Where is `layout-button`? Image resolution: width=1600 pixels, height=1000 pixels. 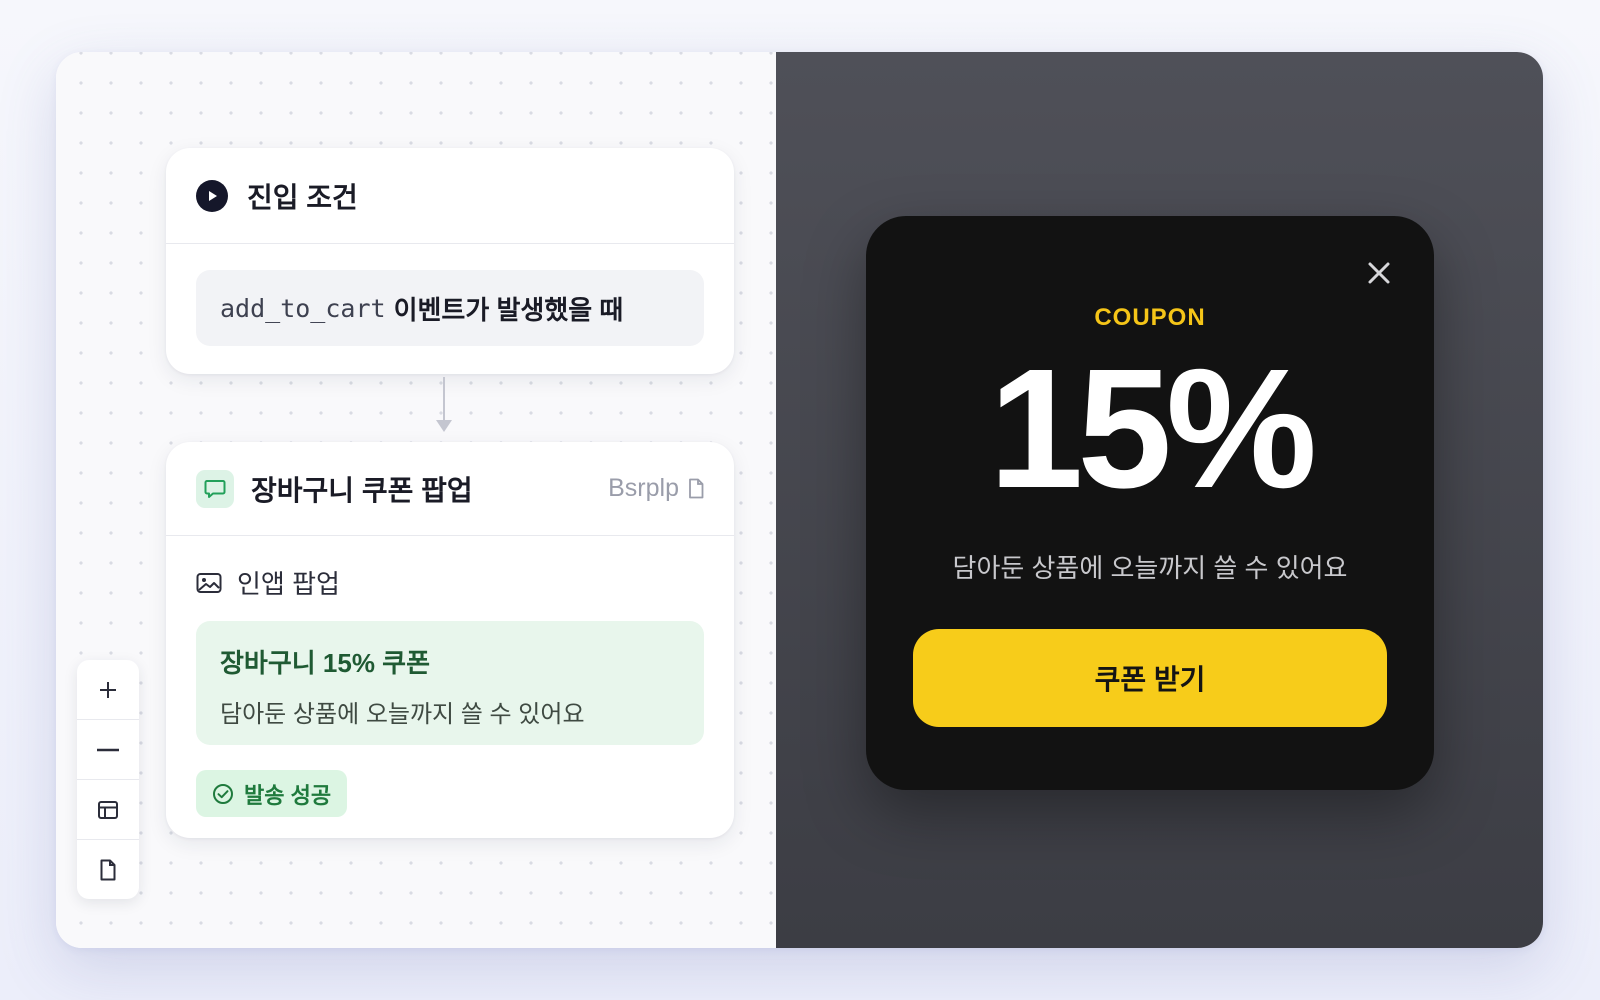
layout-button is located at coordinates (108, 810).